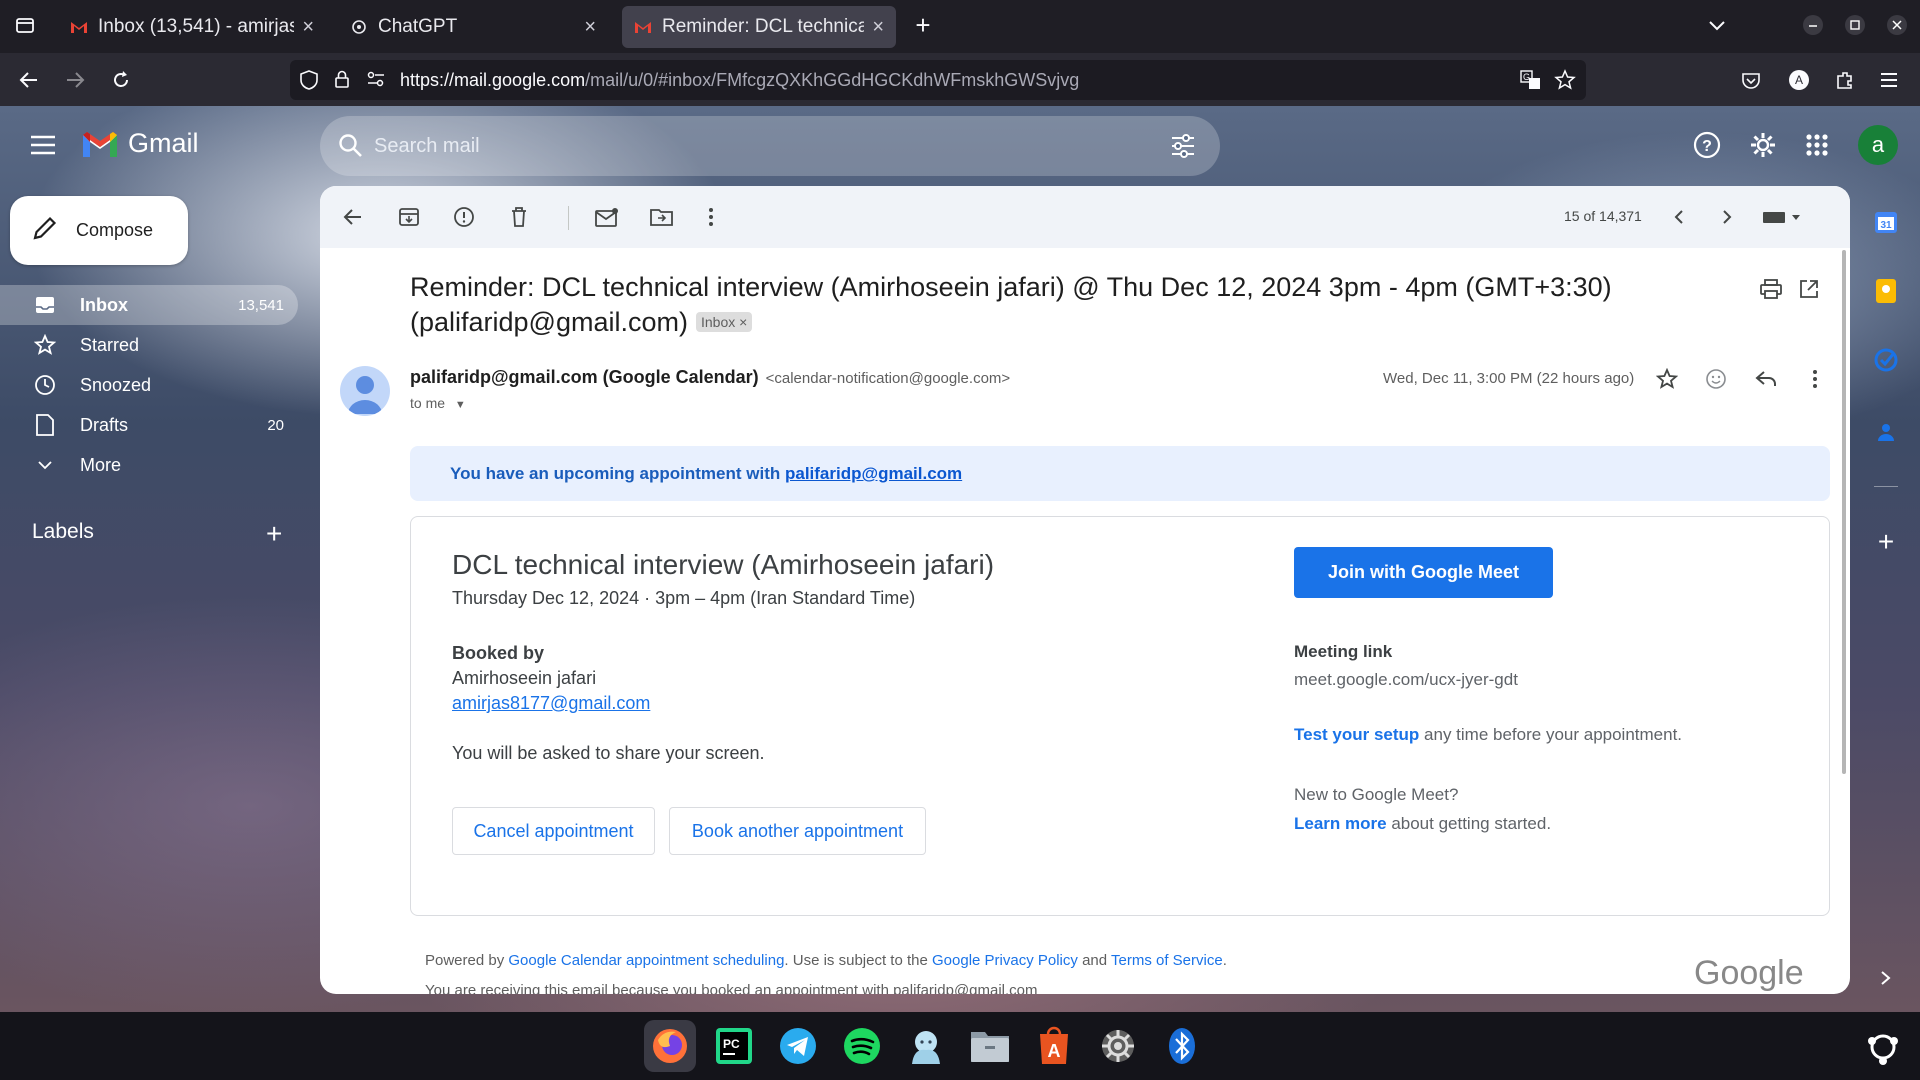 The width and height of the screenshot is (1920, 1080). I want to click on gmail-logo: Gmail, so click(139, 143).